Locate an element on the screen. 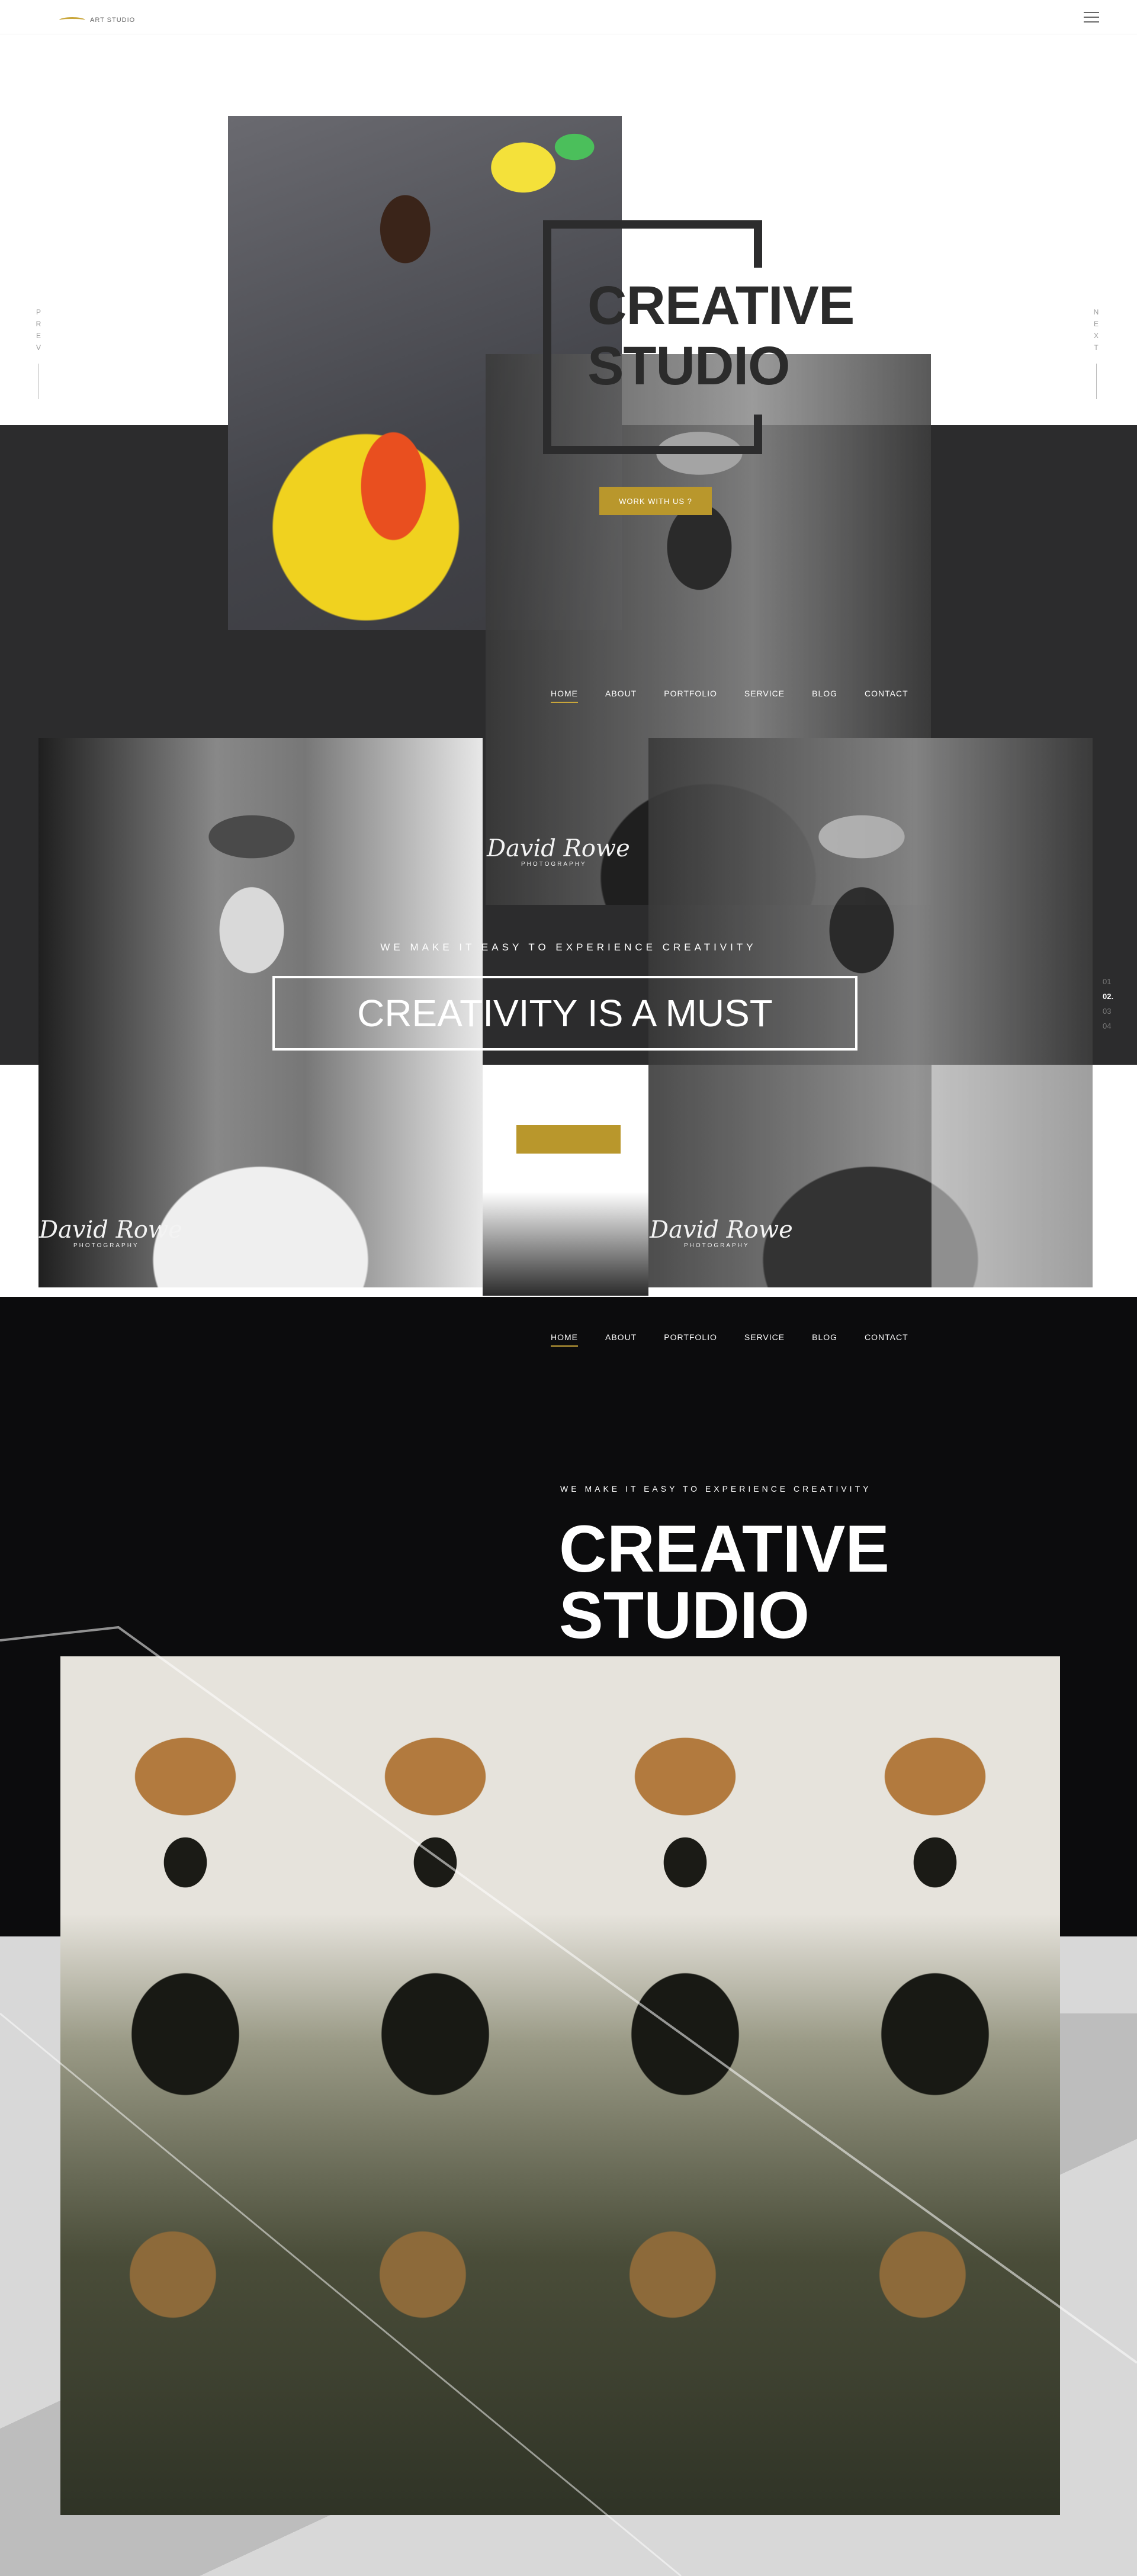 The image size is (1137, 2576). section3-title-line1: CREATIVE is located at coordinates (724, 1549).